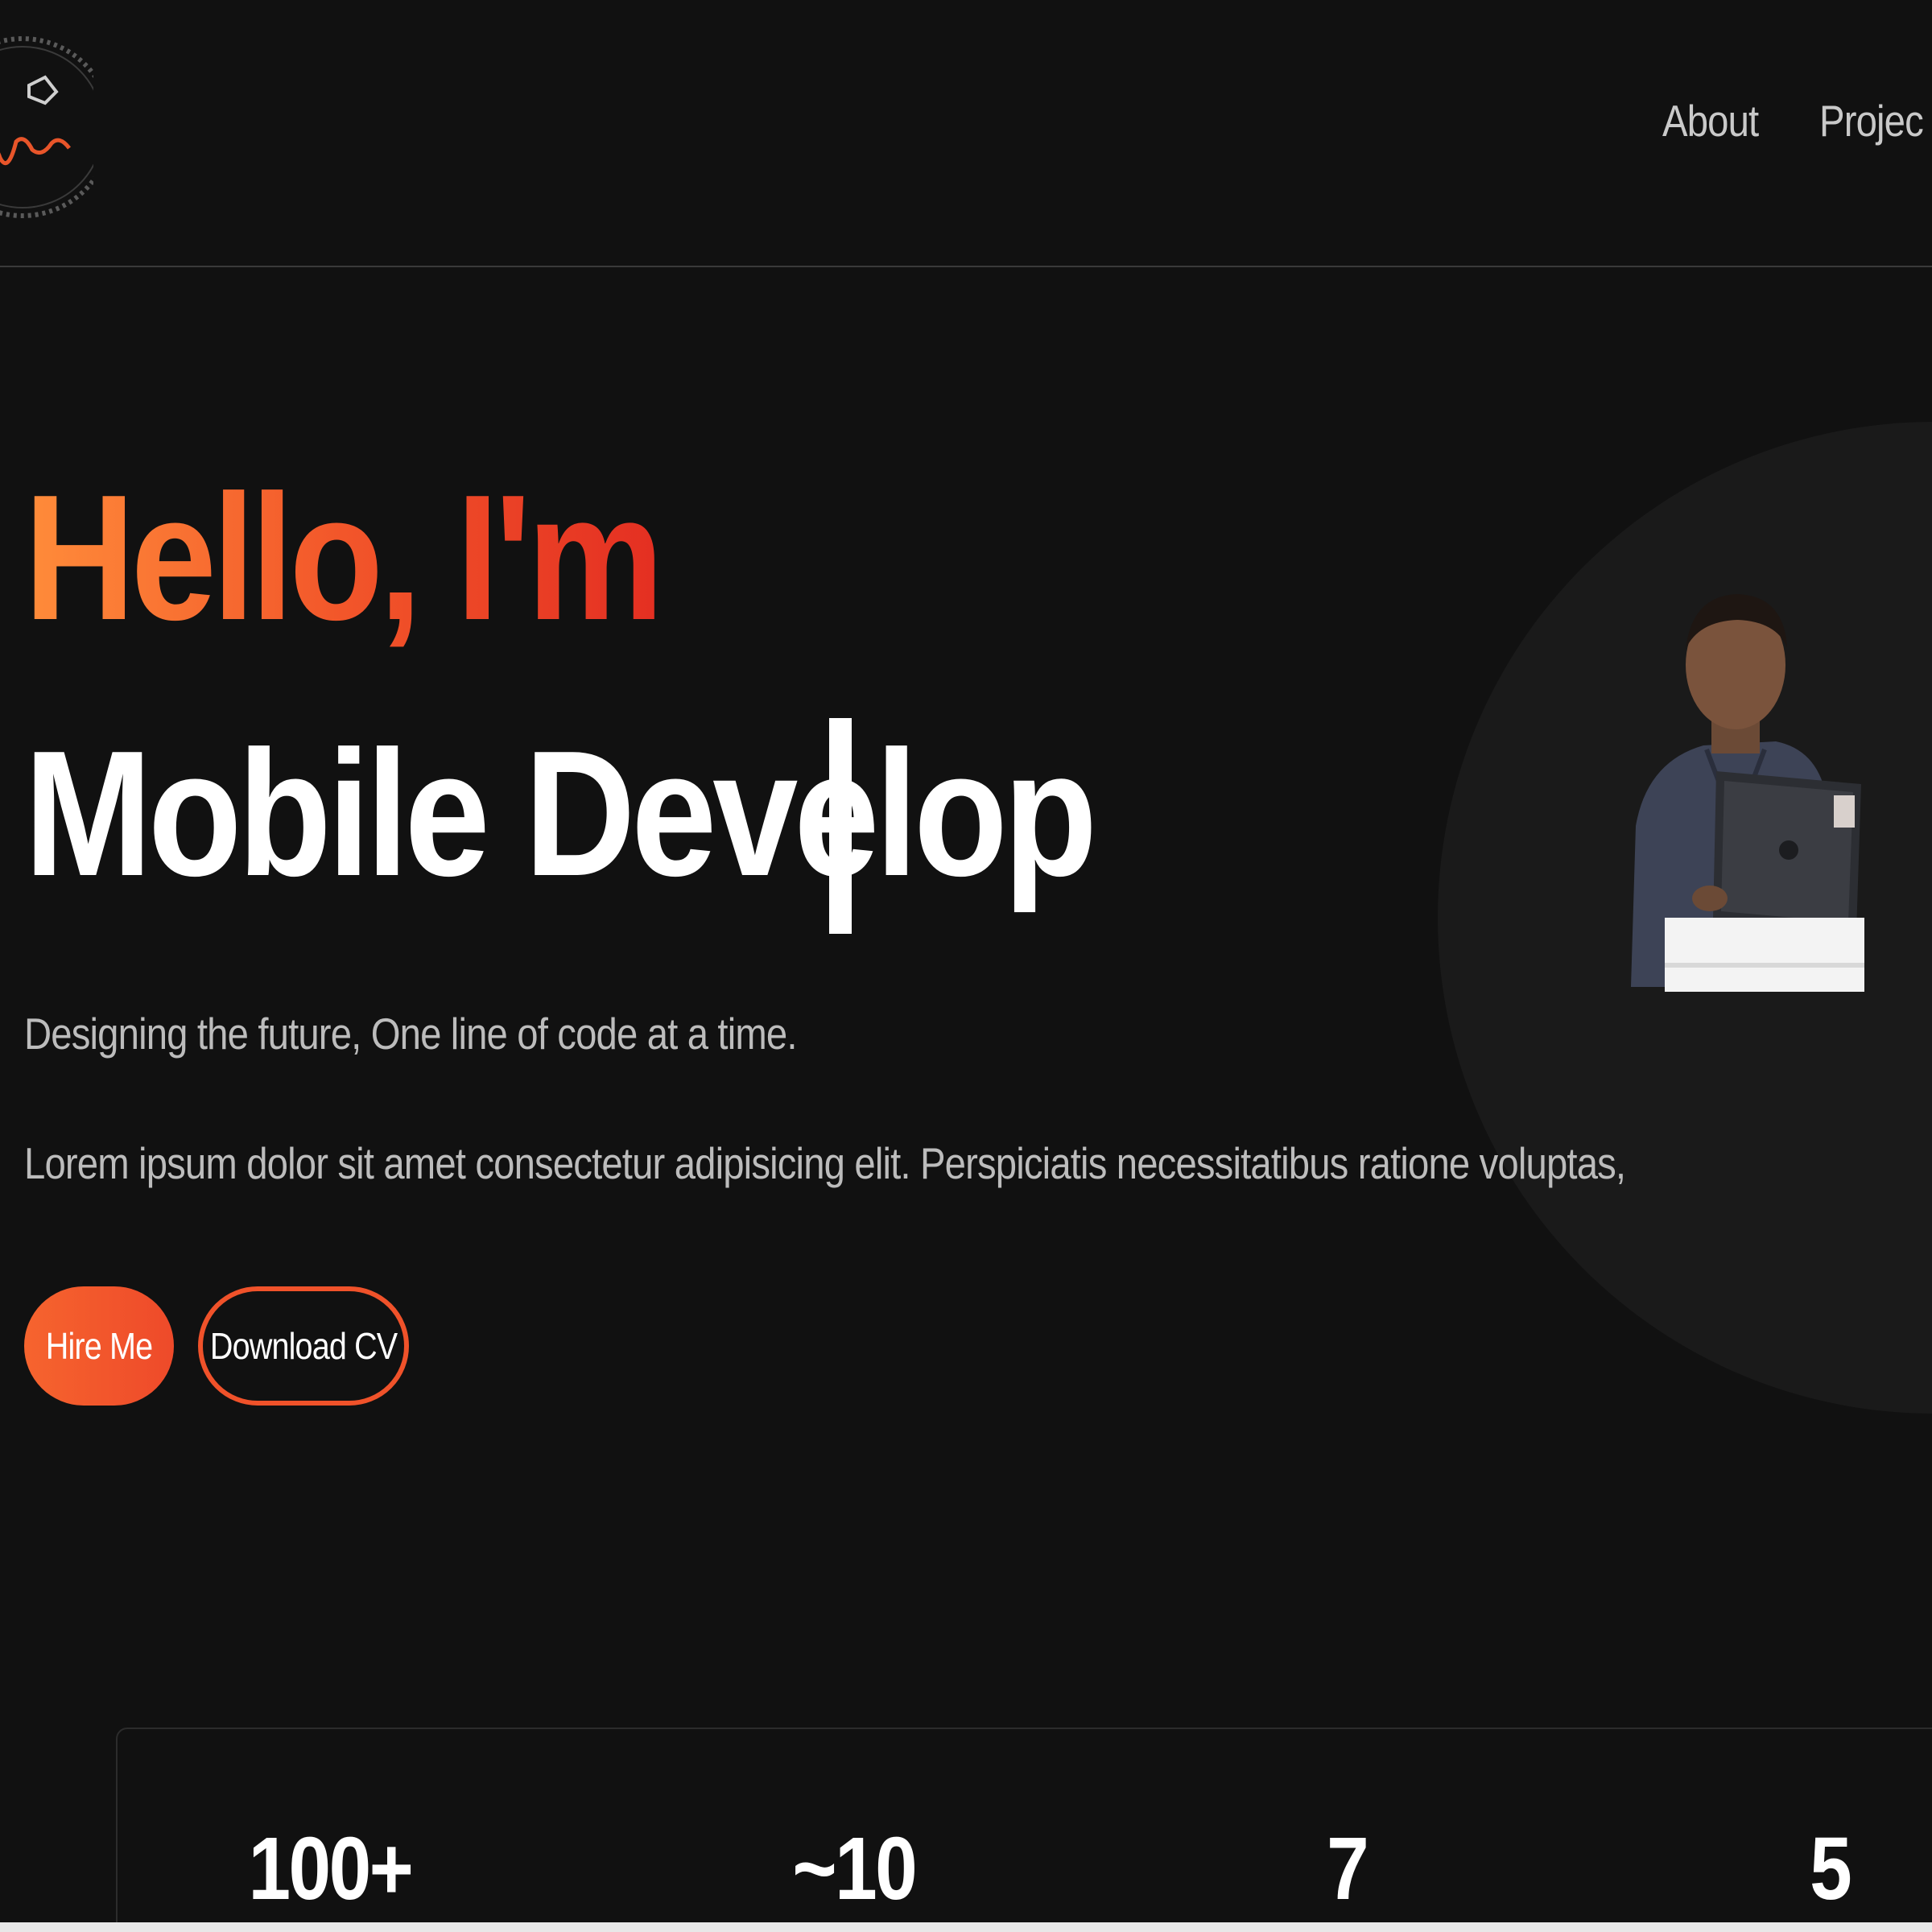 This screenshot has width=1932, height=1932. I want to click on stats-panel: 100+ ~10 7 5, so click(1024, 1830).